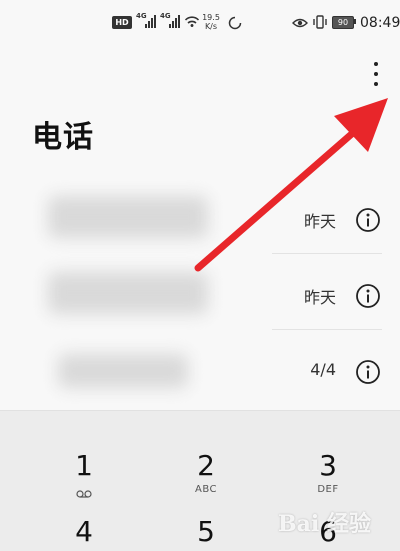 This screenshot has height=551, width=400. I want to click on wifi-hotspot-icon, so click(192, 24).